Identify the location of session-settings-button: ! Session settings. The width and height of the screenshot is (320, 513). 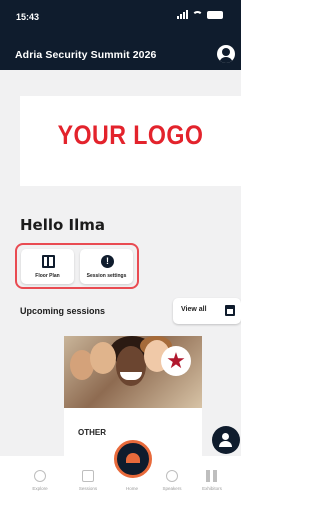
(106, 266).